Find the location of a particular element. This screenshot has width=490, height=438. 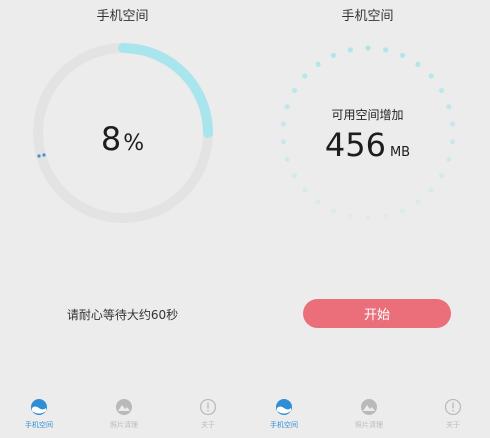

wait-message: 请耐心等待大约60秒 is located at coordinates (122, 315).